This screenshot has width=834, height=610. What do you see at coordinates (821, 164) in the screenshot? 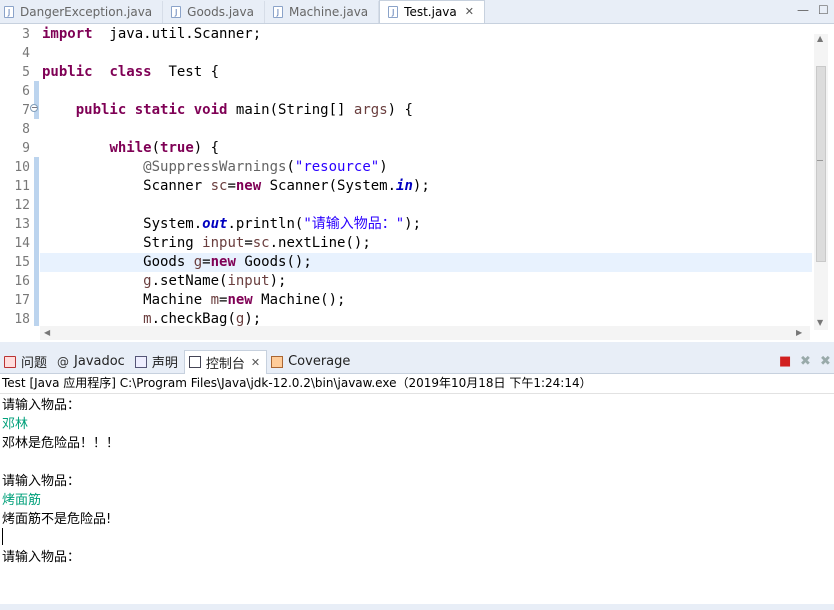
I see `vertical-scroll-thumb` at bounding box center [821, 164].